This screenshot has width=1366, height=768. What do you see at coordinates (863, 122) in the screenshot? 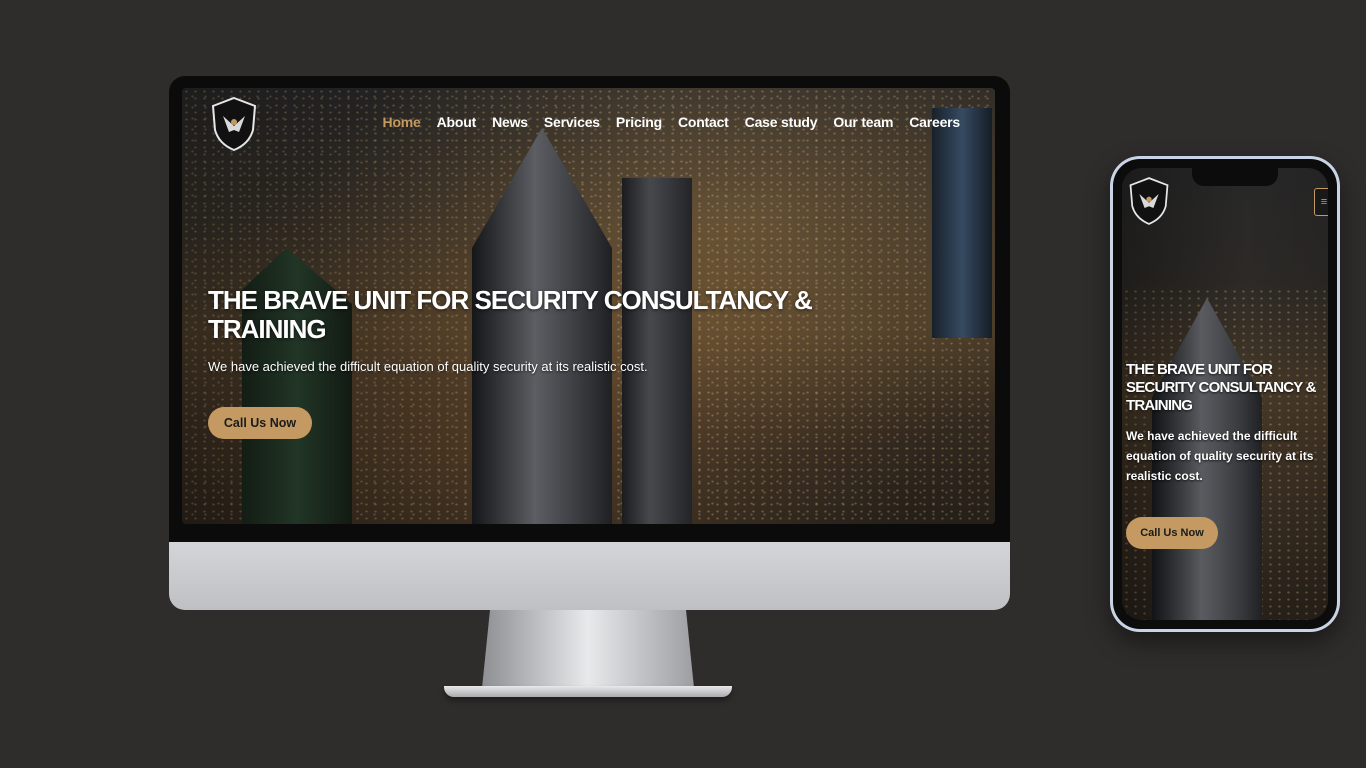
I see `nav-our-team: Our team` at bounding box center [863, 122].